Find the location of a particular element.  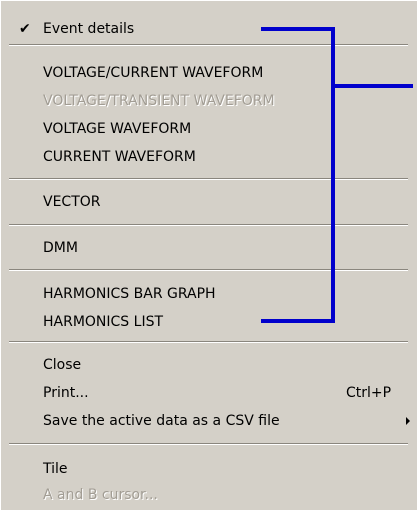

menu-item-save-csv: Save the active data as a CSV file is located at coordinates (209, 421).